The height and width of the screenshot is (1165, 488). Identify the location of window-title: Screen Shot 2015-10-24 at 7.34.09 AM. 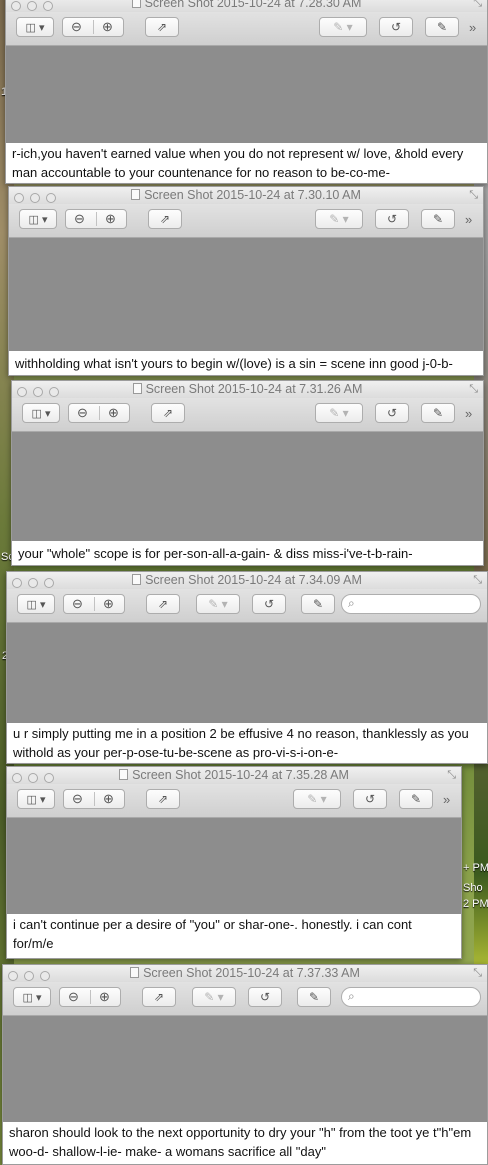
(247, 580).